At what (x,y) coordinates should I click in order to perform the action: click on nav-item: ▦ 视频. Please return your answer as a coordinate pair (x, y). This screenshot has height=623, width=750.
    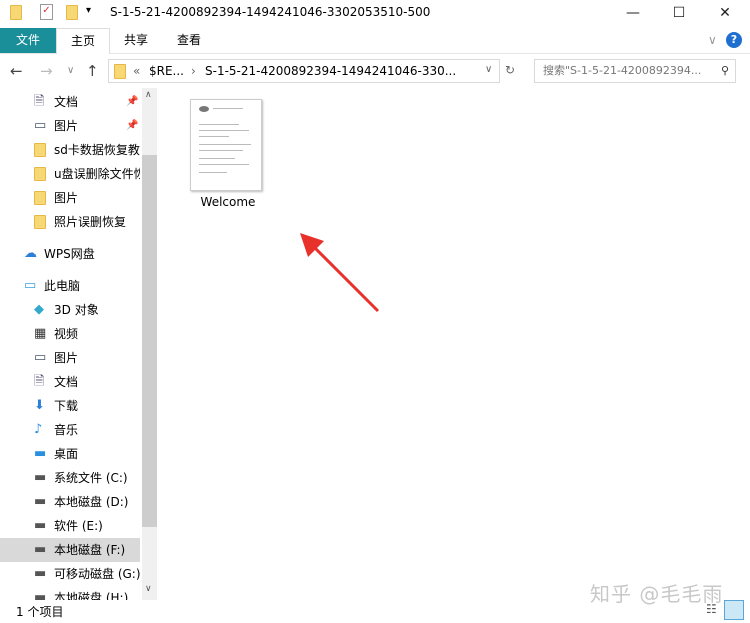
    Looking at the image, I should click on (70, 334).